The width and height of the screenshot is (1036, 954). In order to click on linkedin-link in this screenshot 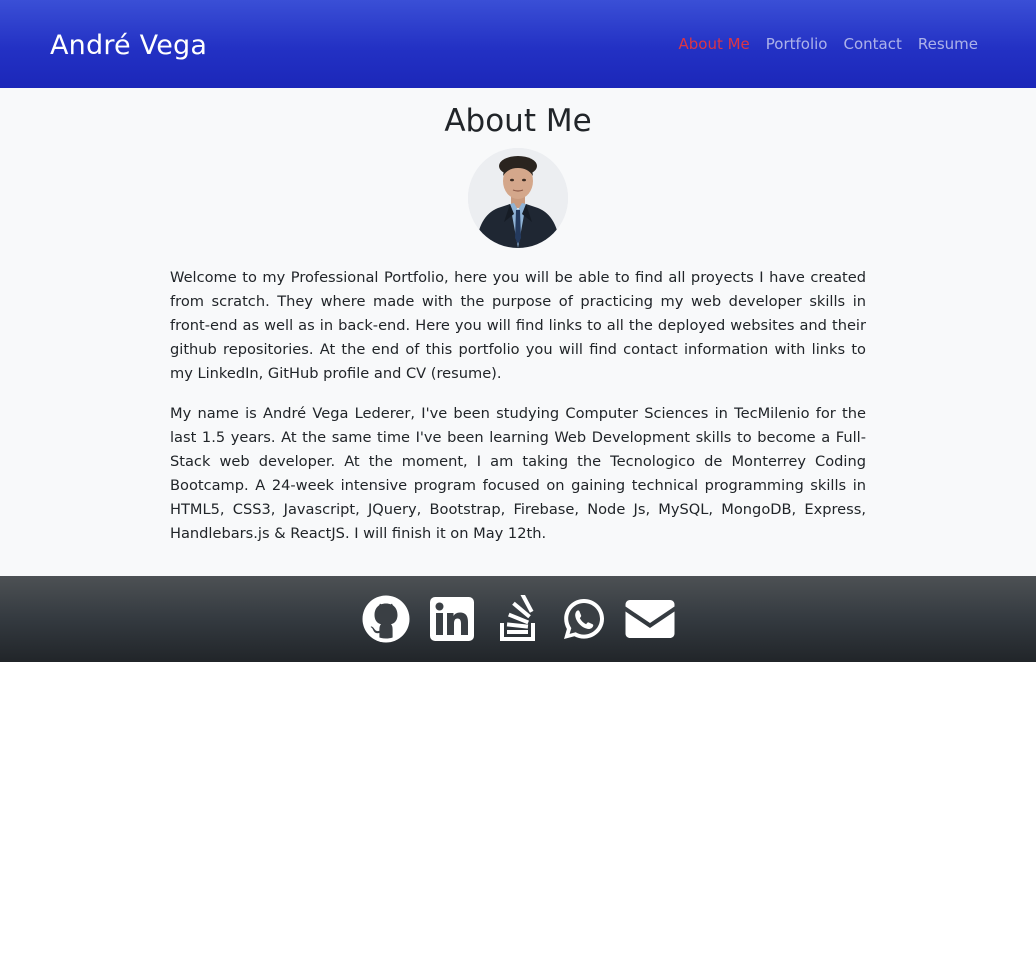, I will do `click(452, 619)`.